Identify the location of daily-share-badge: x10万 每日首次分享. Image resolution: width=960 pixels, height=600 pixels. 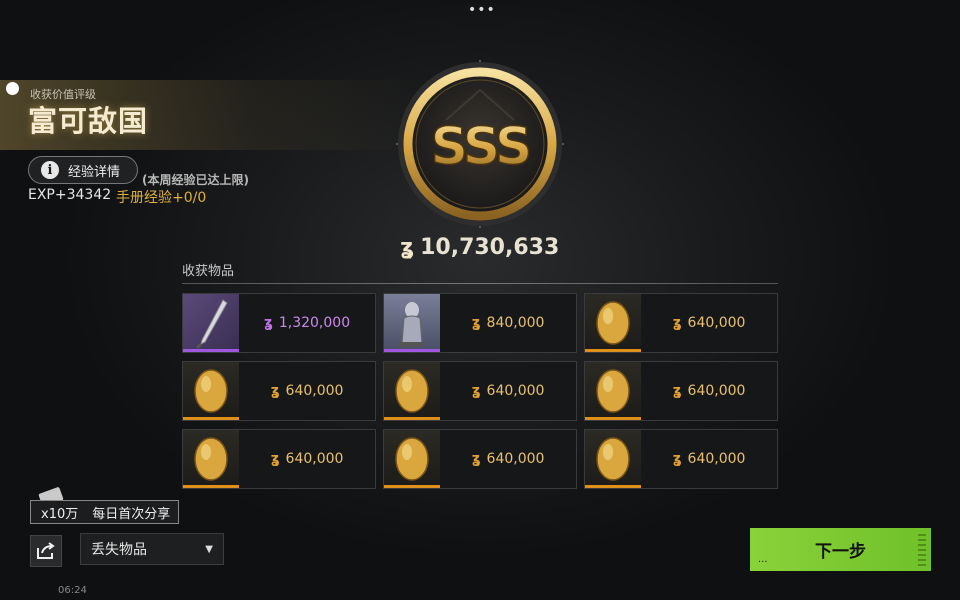
(105, 512).